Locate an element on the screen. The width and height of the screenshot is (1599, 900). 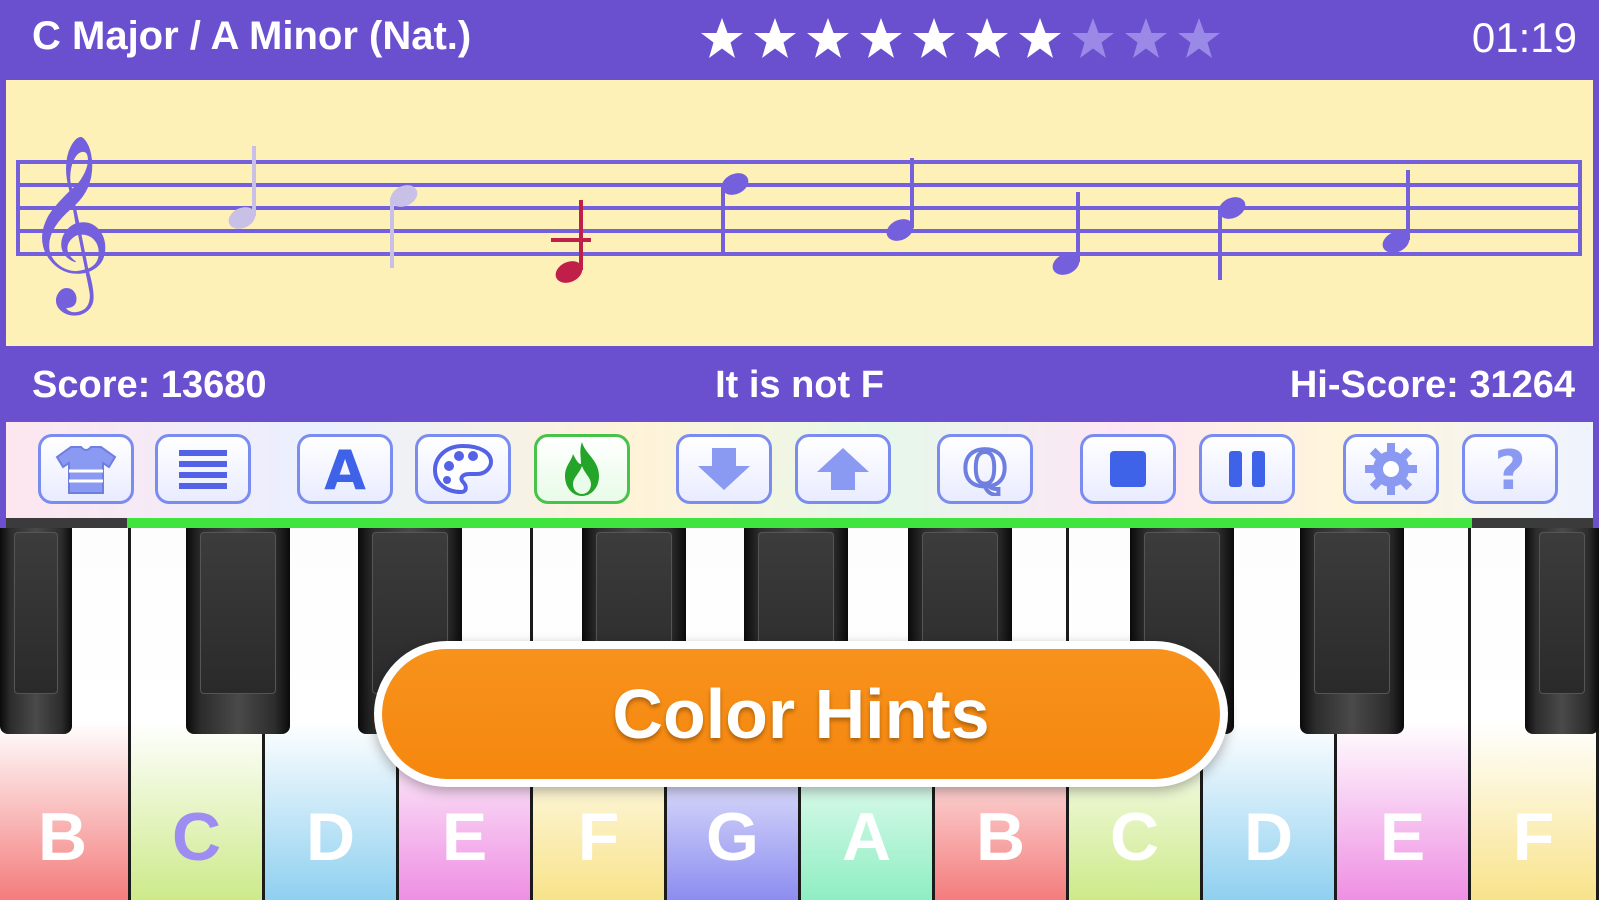
quiz-q-icon: Q is located at coordinates (985, 469).